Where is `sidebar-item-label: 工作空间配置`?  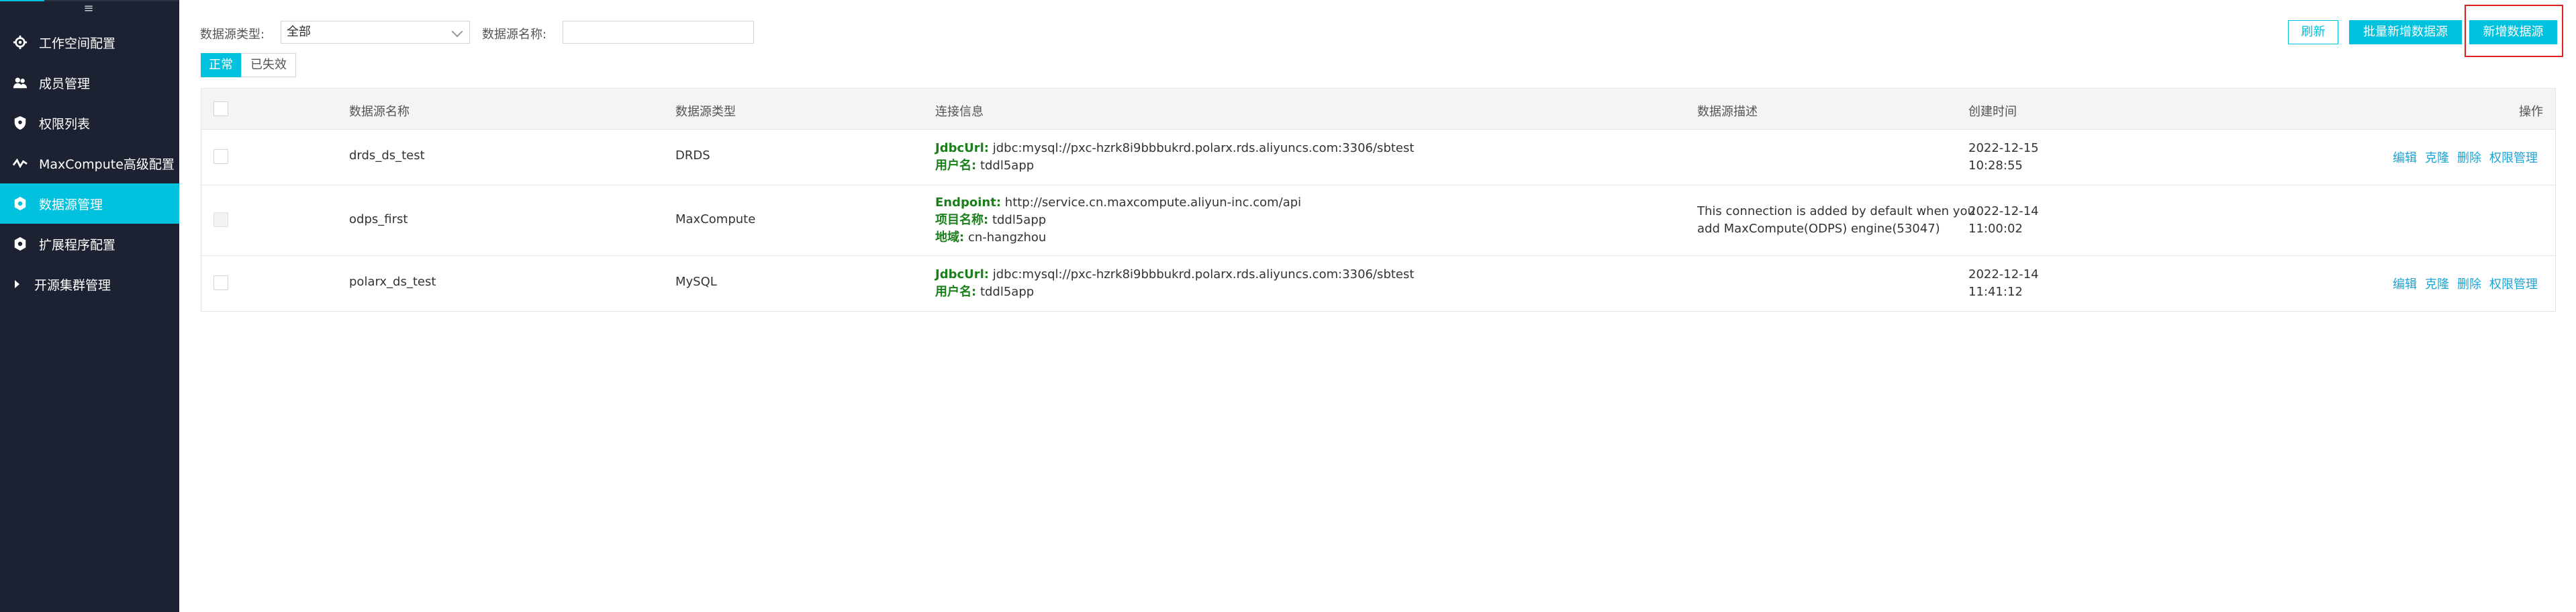
sidebar-item-label: 工作空间配置 is located at coordinates (77, 43).